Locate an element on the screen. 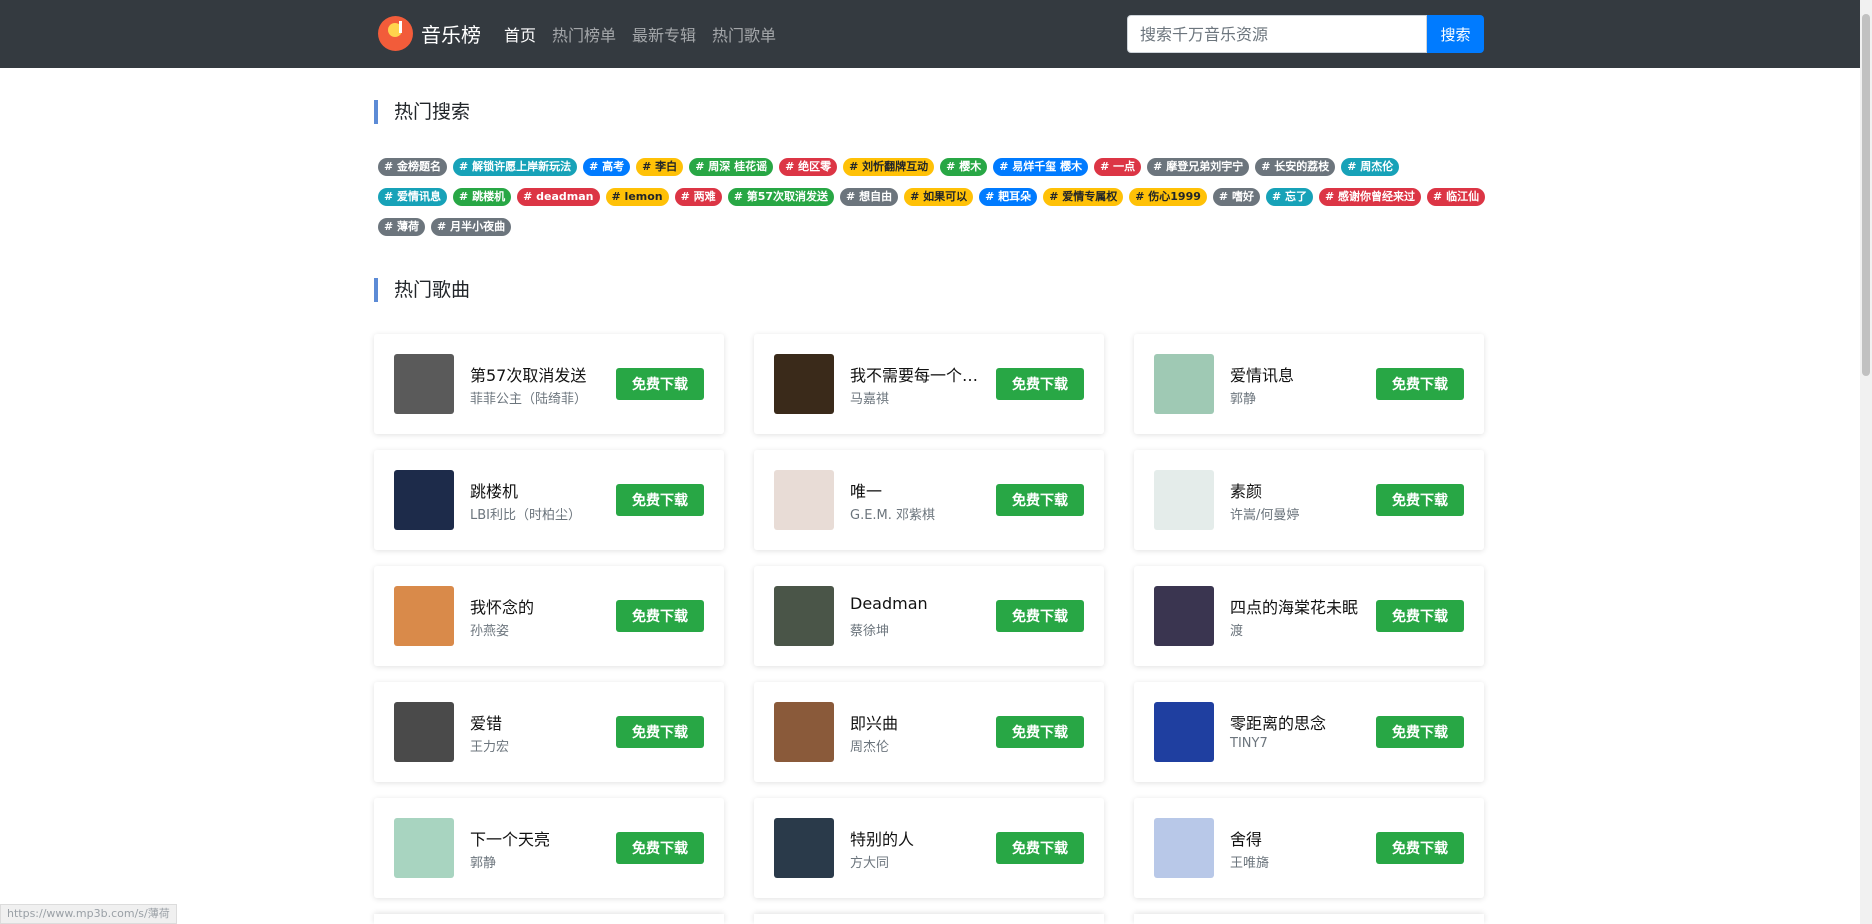 This screenshot has width=1872, height=924. song-card: 爱错 王力宏 免费下载 is located at coordinates (549, 732).